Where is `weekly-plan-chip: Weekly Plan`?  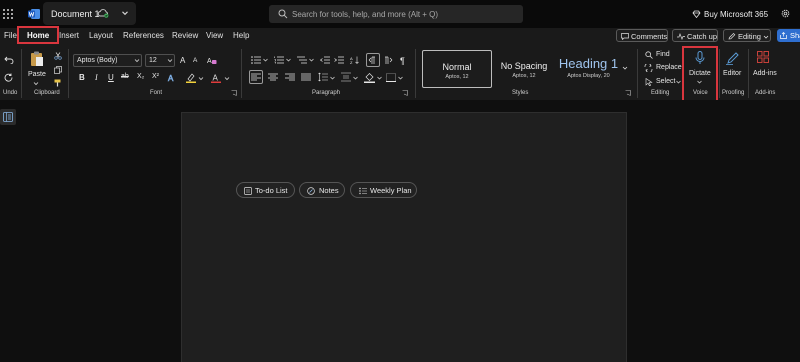 weekly-plan-chip: Weekly Plan is located at coordinates (383, 190).